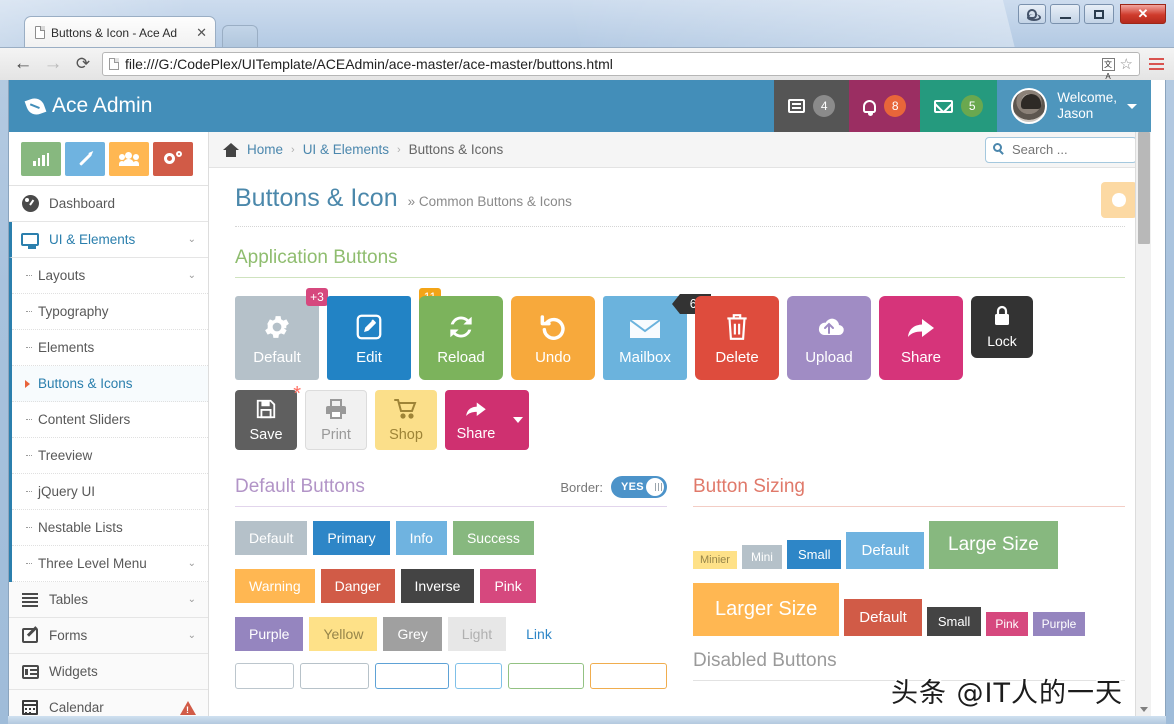 The width and height of the screenshot is (1174, 724). I want to click on user-switch-button, so click(1032, 14).